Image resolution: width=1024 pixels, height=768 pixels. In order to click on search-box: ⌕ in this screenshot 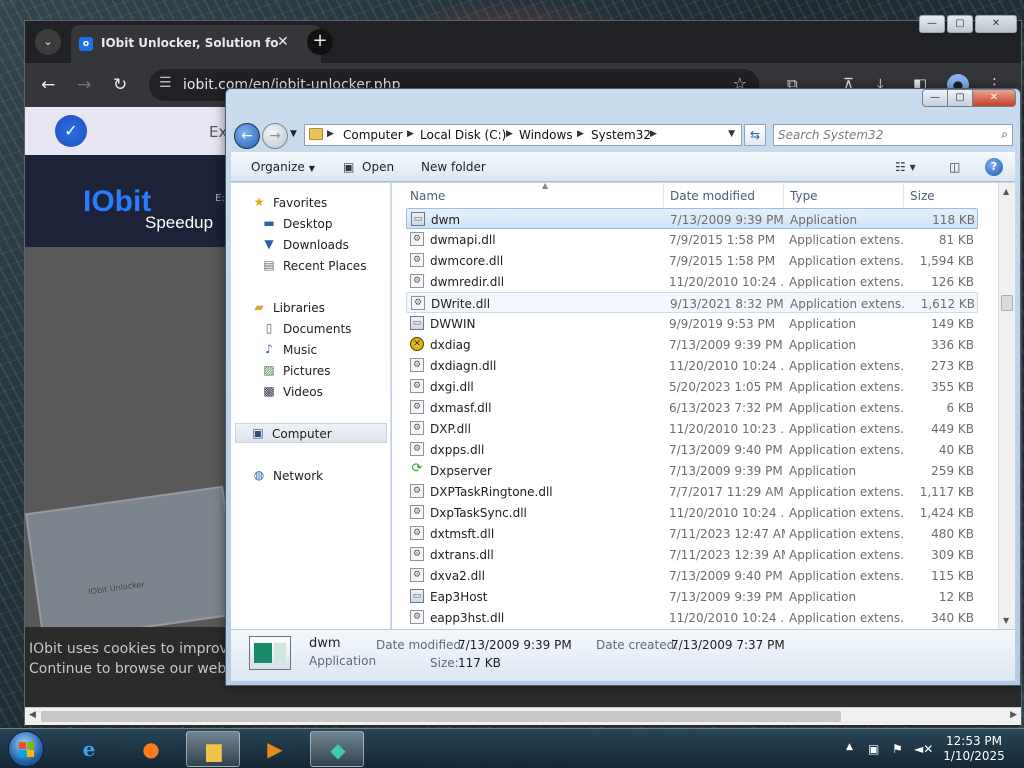, I will do `click(893, 135)`.